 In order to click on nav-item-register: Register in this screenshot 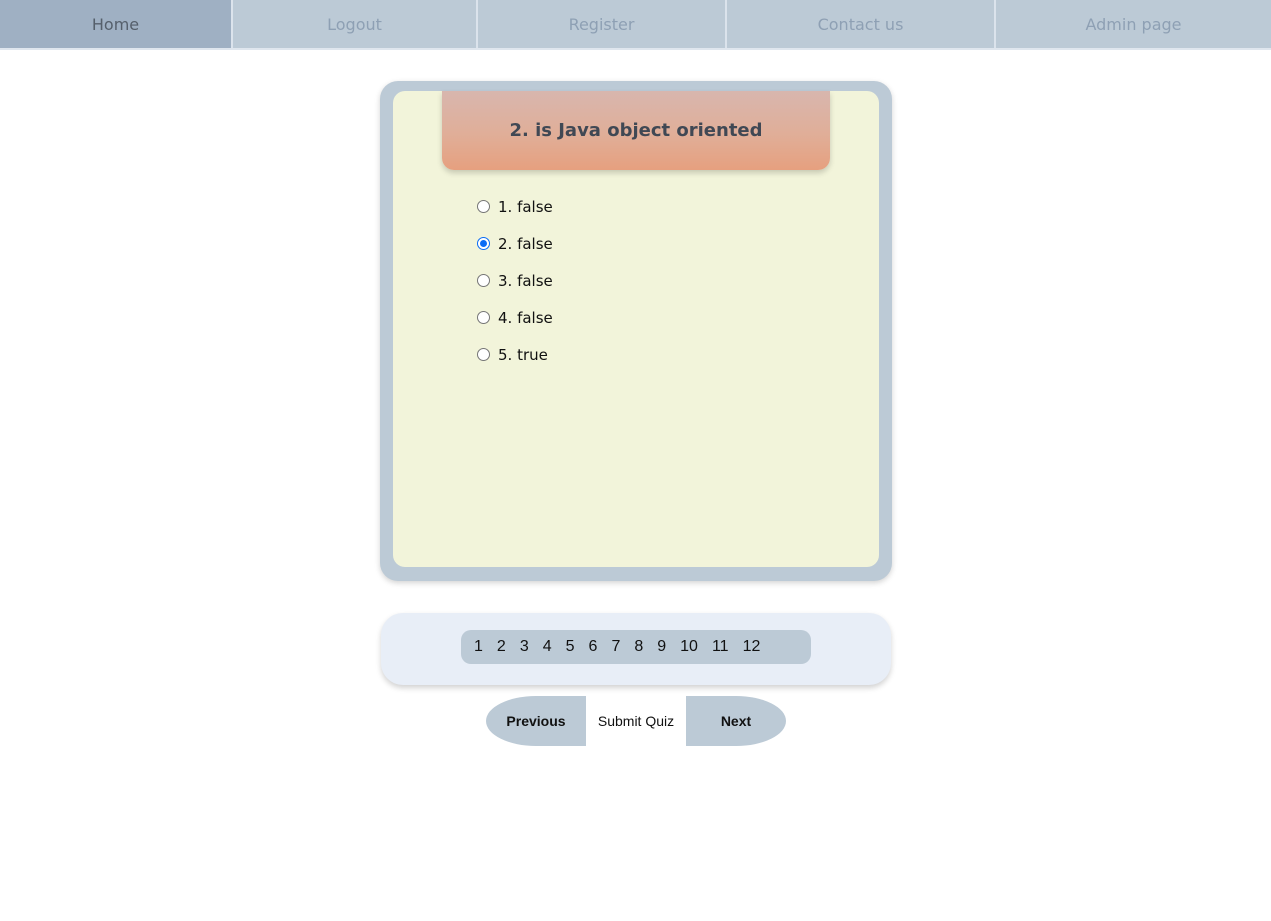, I will do `click(602, 24)`.